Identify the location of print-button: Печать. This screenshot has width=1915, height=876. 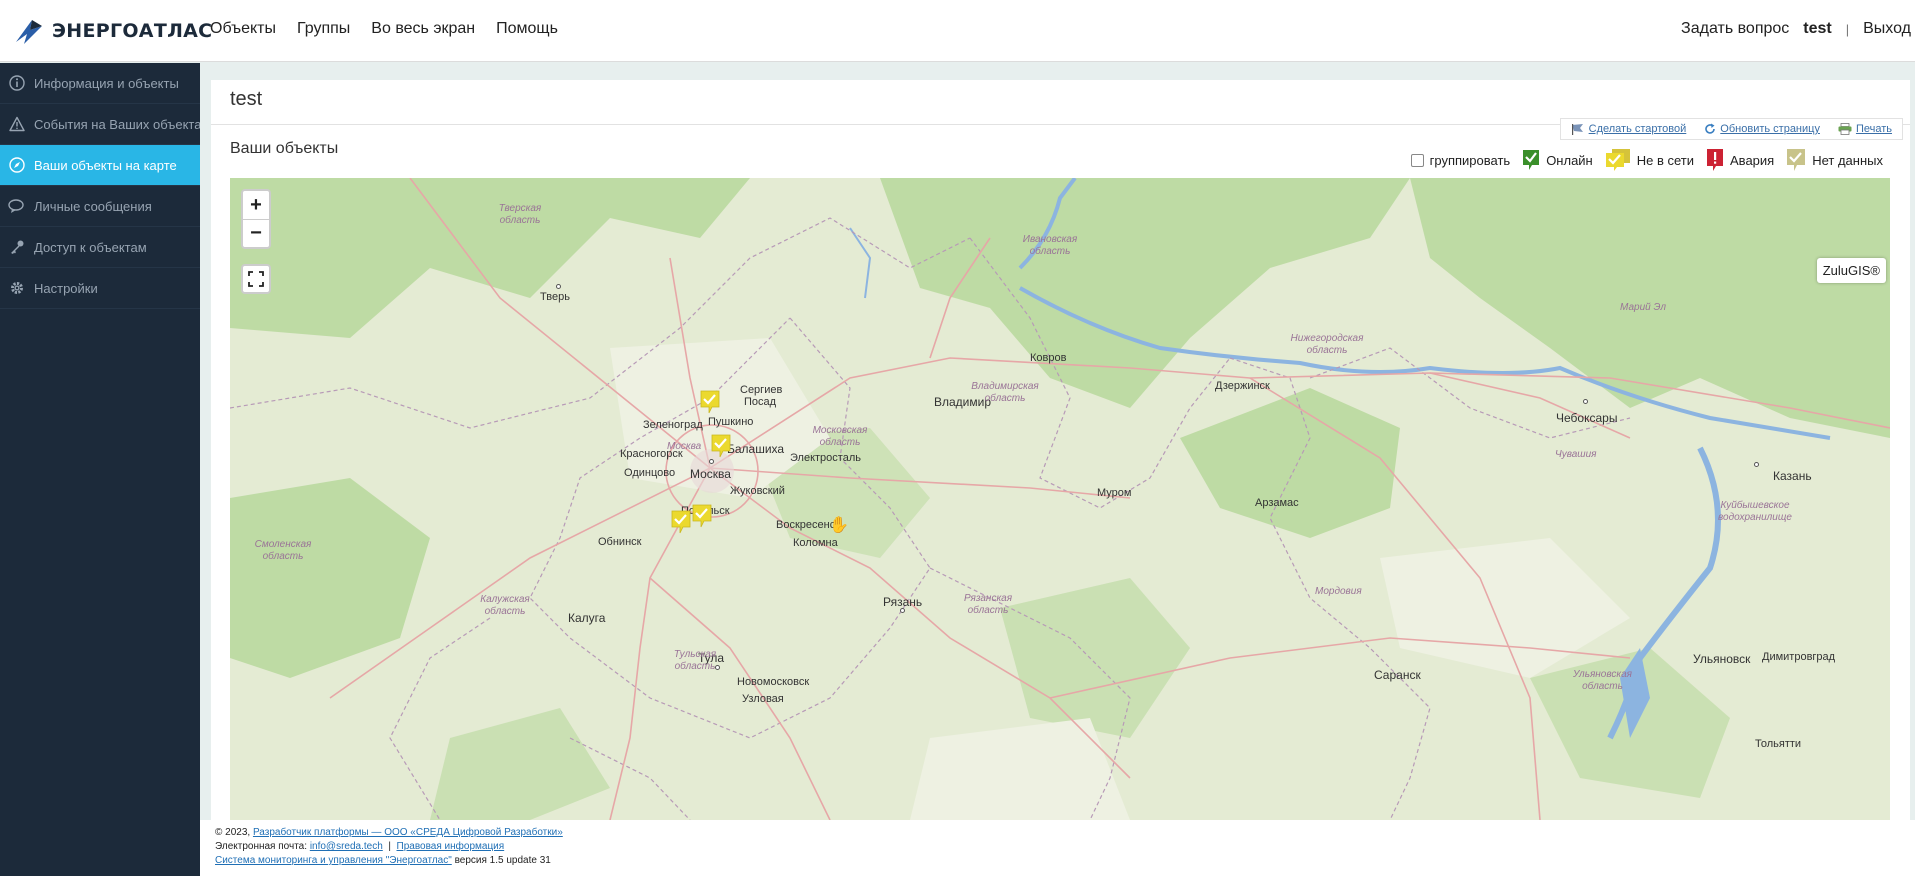
(1865, 129).